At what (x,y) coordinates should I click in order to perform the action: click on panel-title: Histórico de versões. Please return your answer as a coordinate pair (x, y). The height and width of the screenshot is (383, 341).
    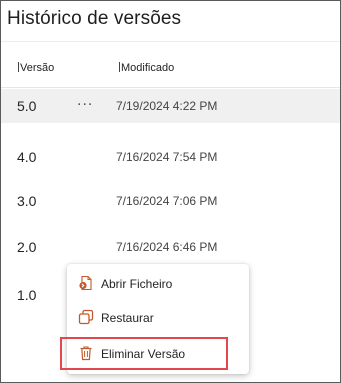
    Looking at the image, I should click on (94, 18).